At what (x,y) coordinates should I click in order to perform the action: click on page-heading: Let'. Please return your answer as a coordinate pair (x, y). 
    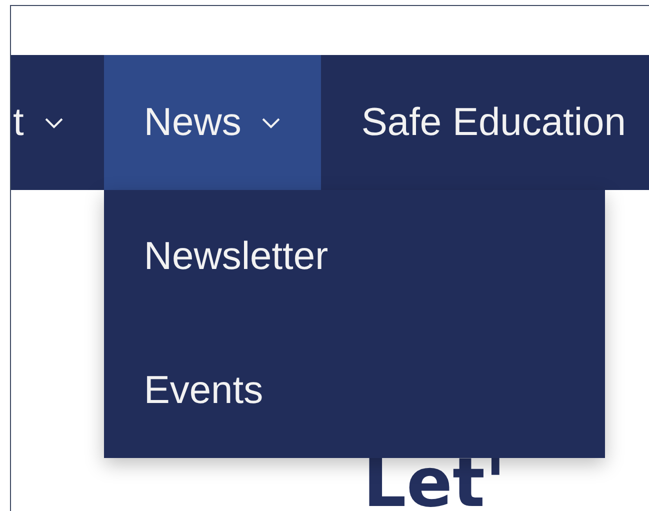
    Looking at the image, I should click on (434, 483).